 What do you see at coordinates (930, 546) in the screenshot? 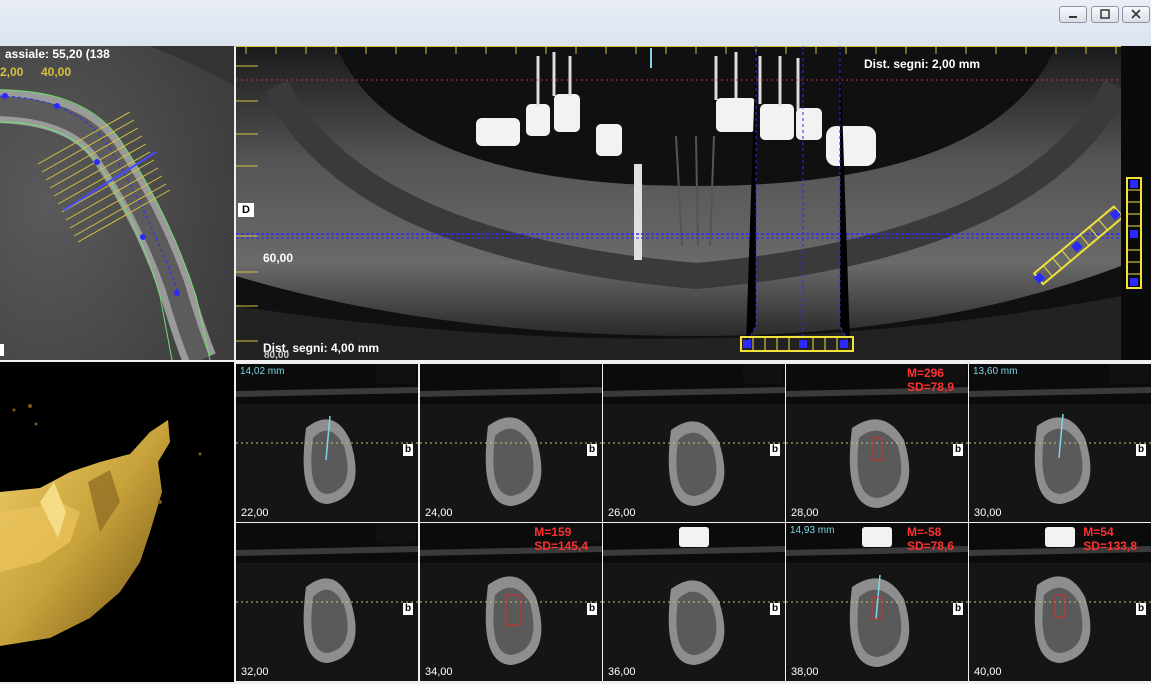
I see `density-sd: SD=78,6` at bounding box center [930, 546].